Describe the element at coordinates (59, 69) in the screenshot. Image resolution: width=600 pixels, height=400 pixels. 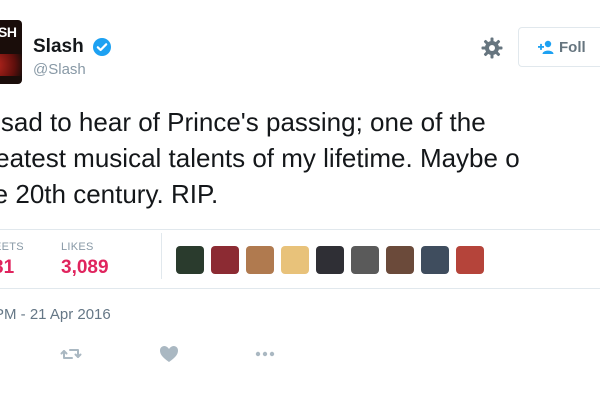
I see `author-handle: @Slash` at that location.